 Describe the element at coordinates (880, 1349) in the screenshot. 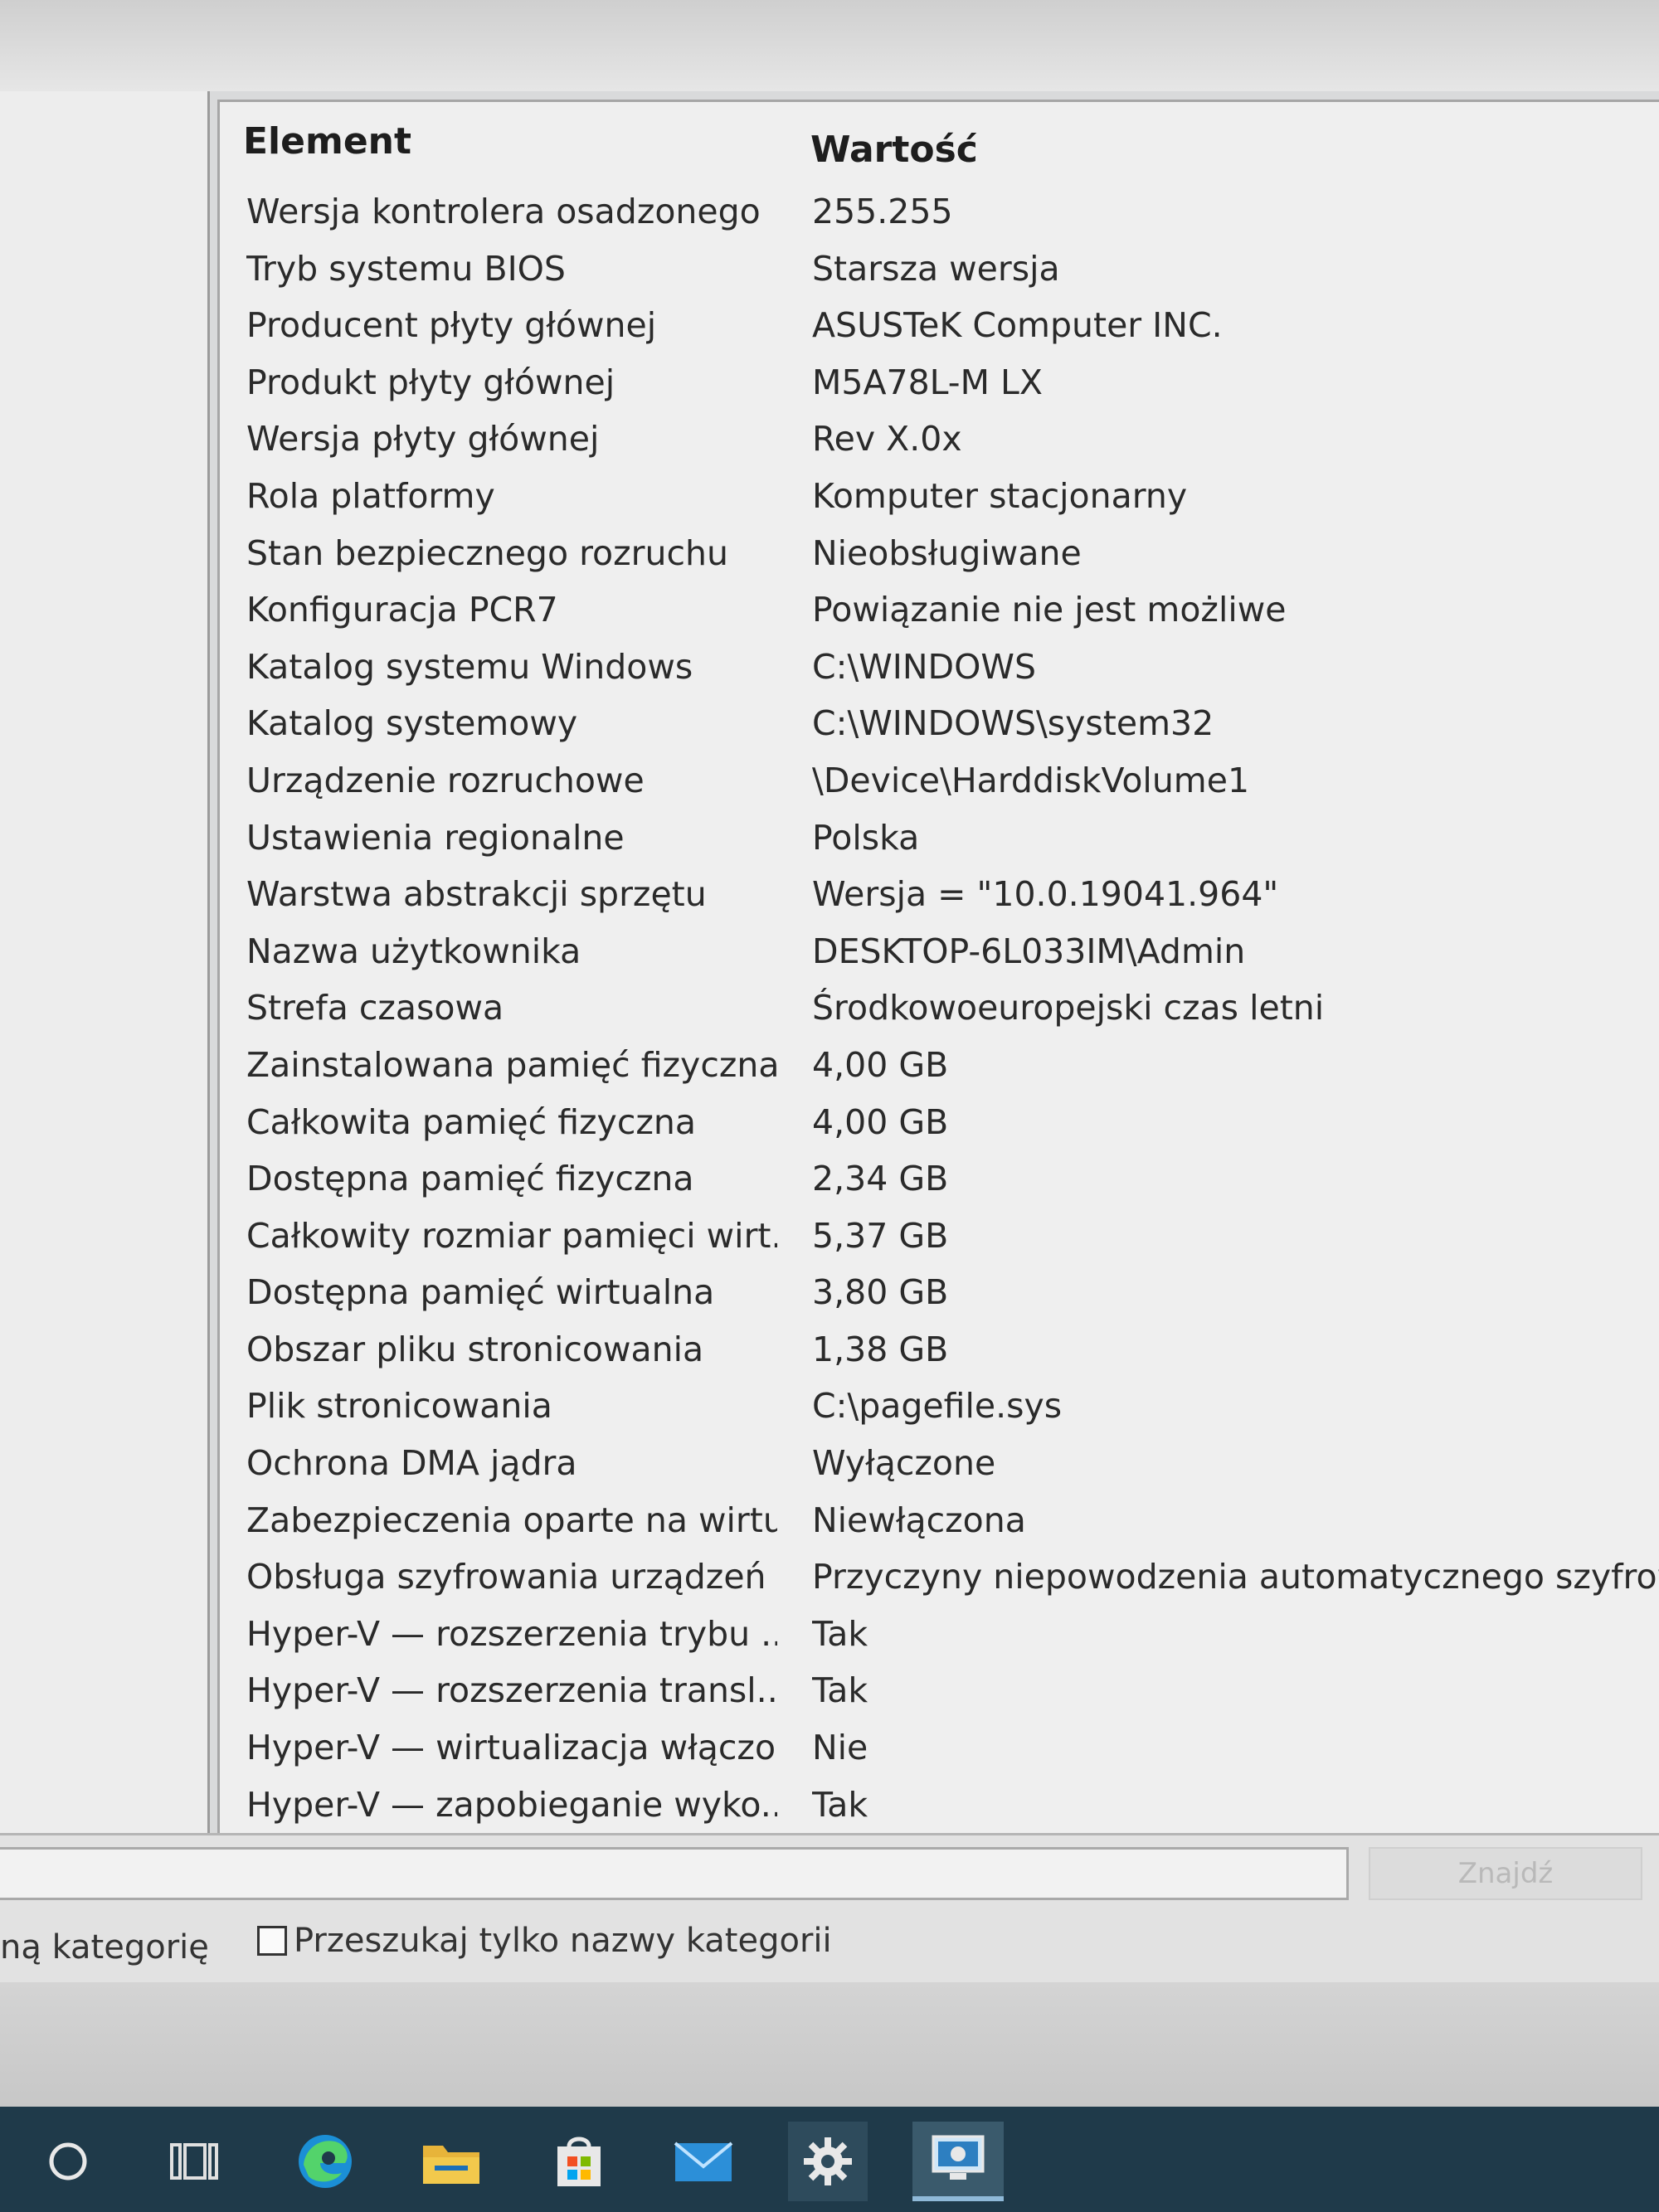

I see `row-element-value: 1,38 GB` at that location.